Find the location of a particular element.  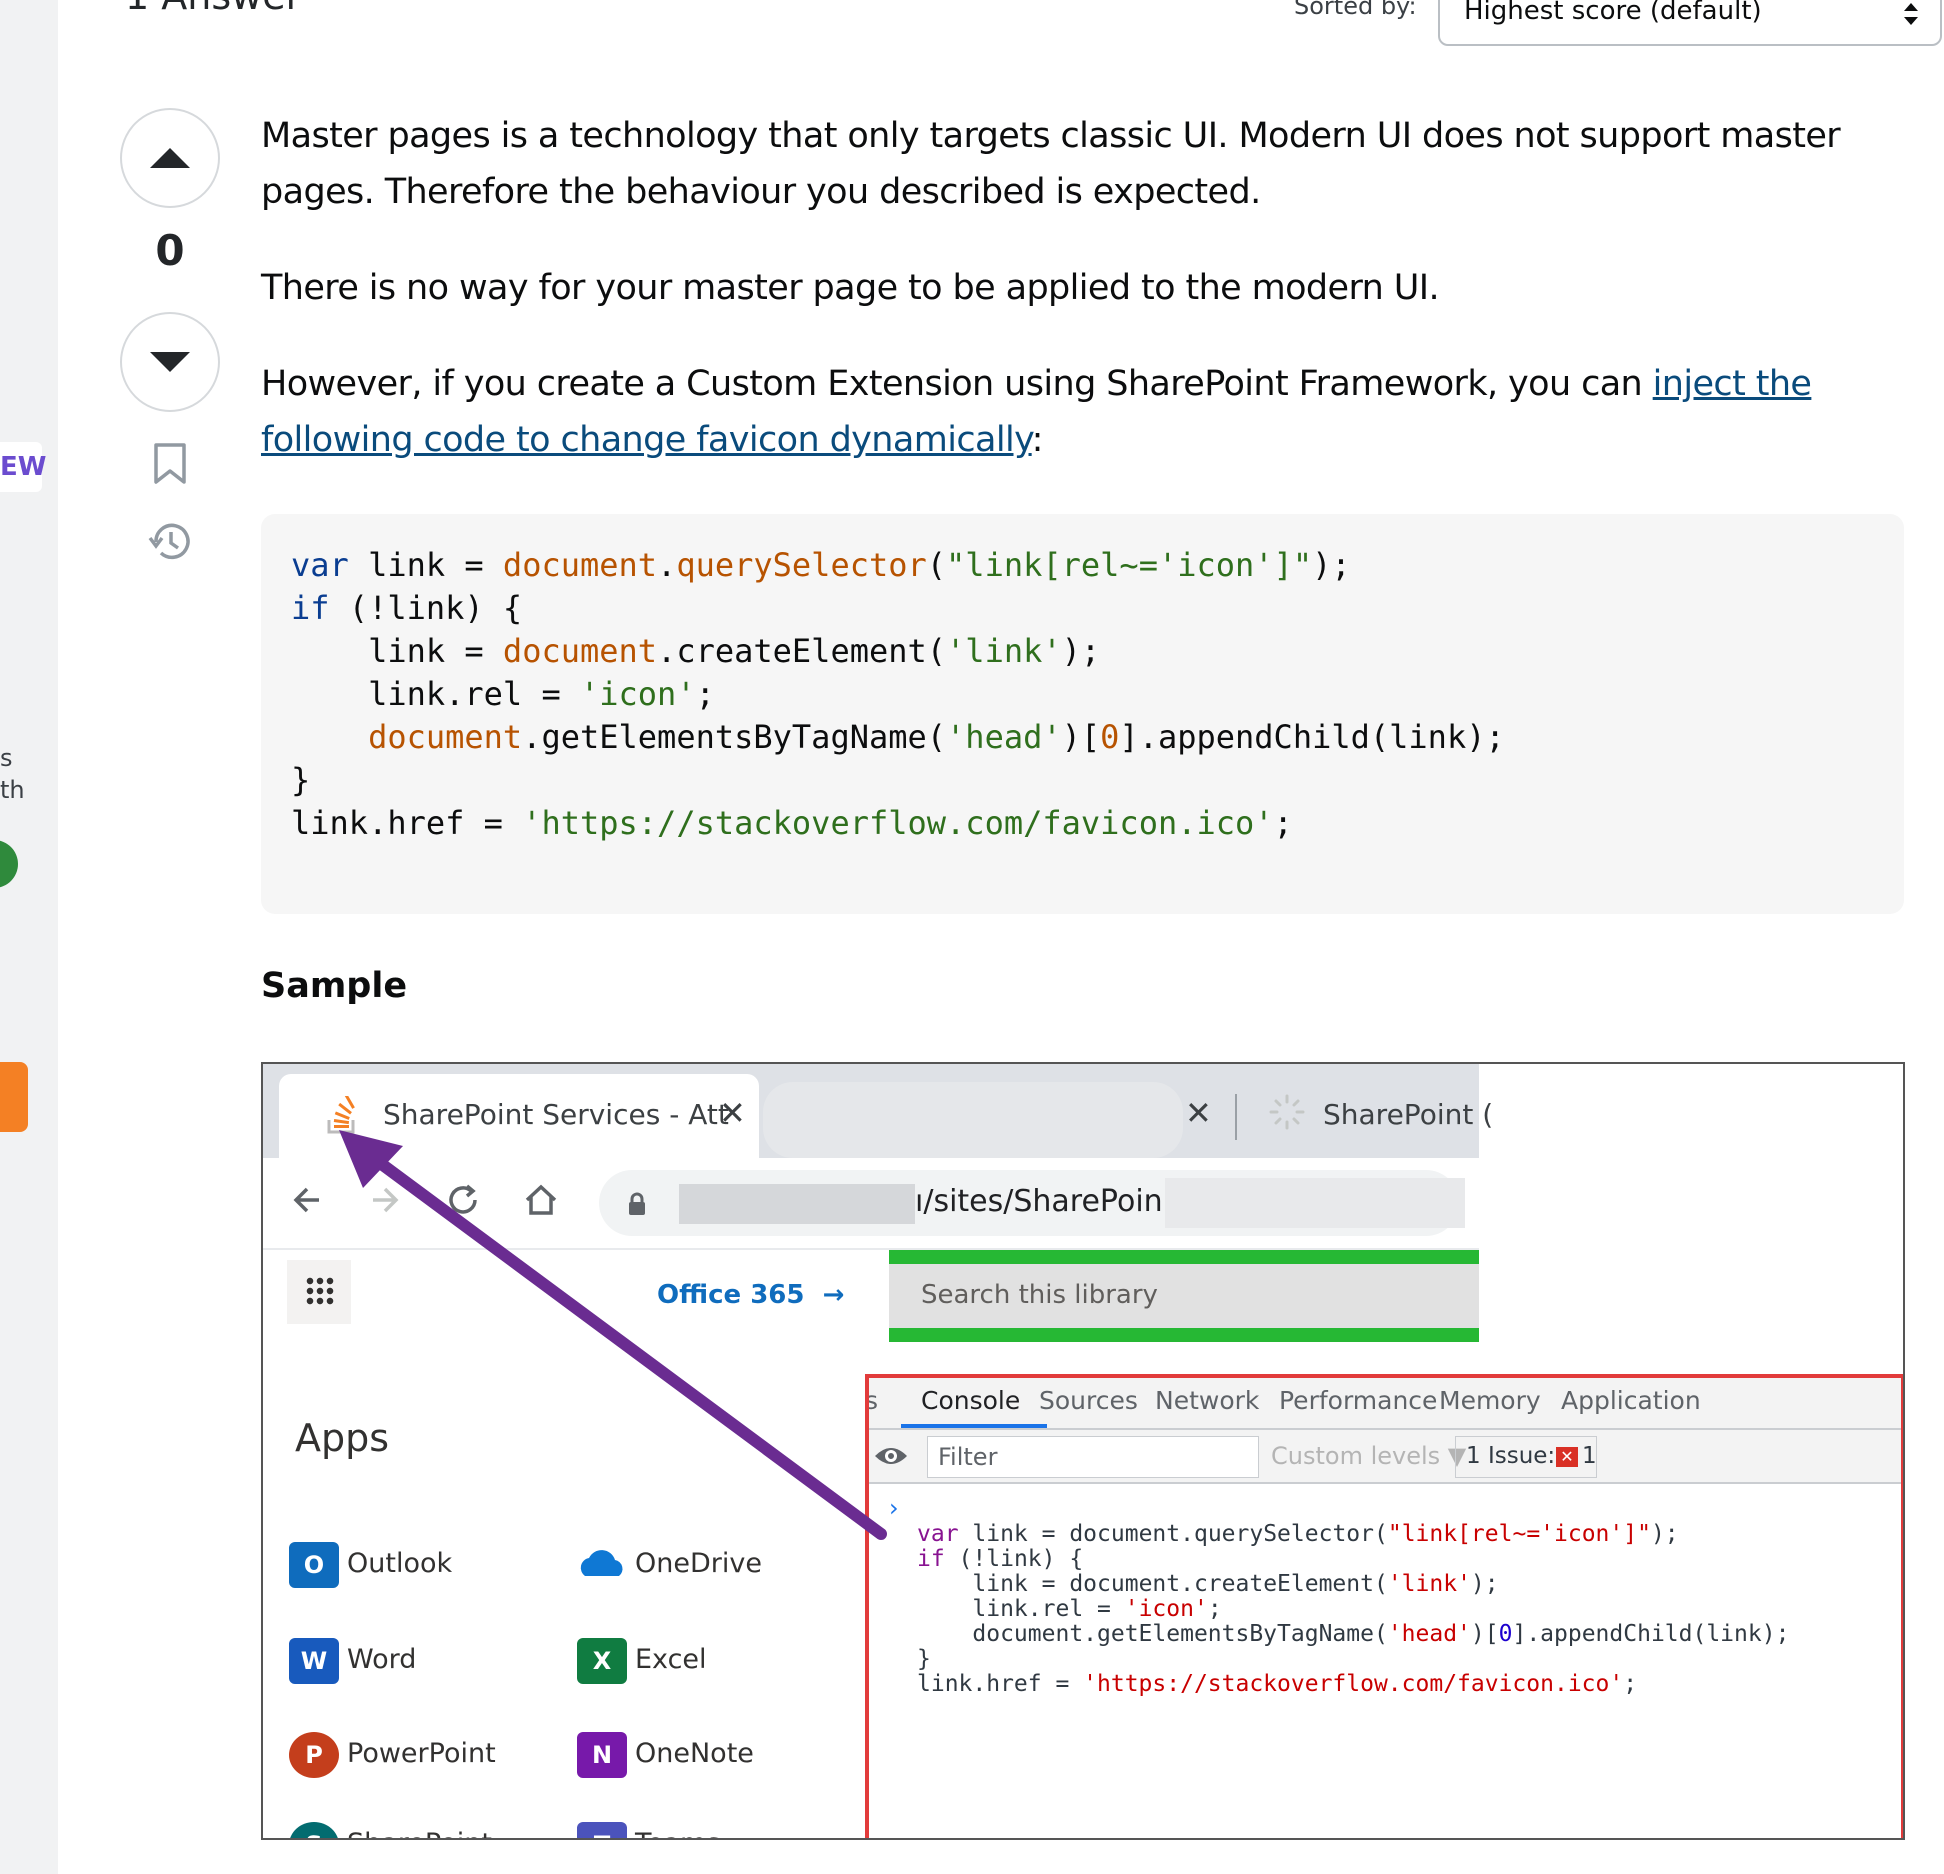

code-token: ( is located at coordinates (936, 565).